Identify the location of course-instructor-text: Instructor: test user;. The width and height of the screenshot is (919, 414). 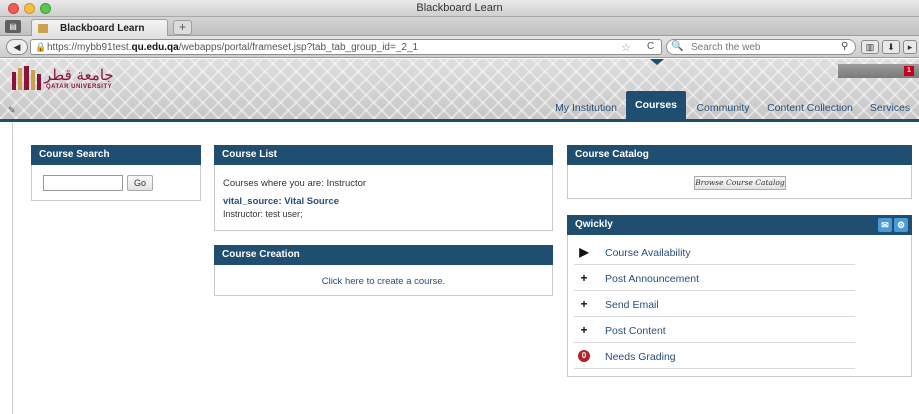
(263, 214).